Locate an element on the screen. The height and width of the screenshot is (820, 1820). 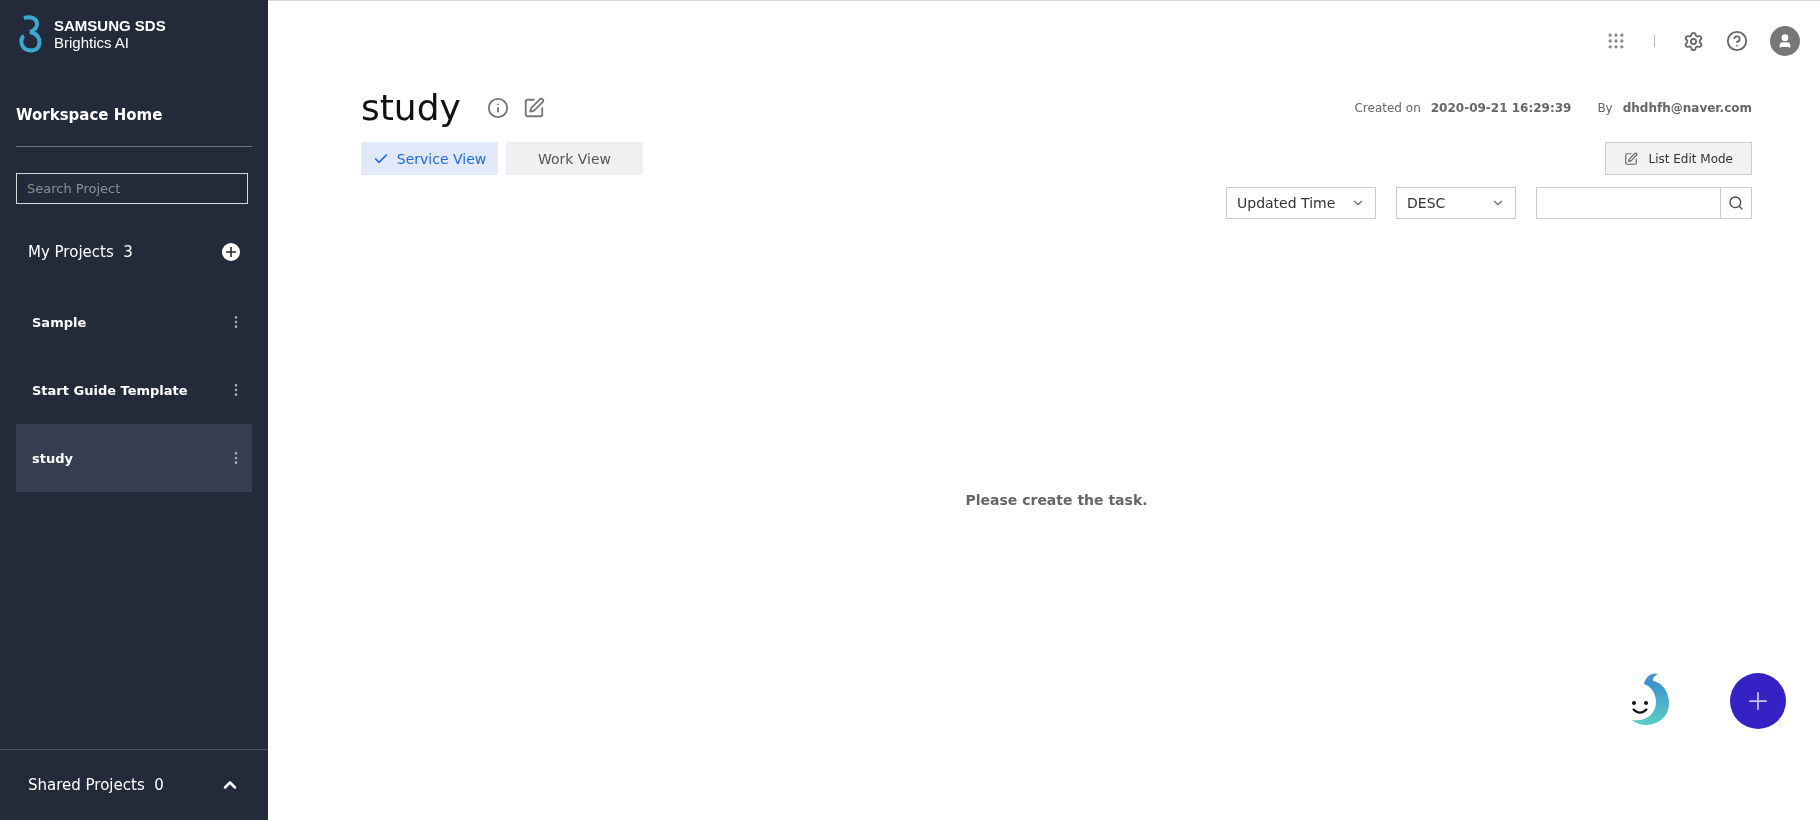
task-search-field is located at coordinates (1644, 203).